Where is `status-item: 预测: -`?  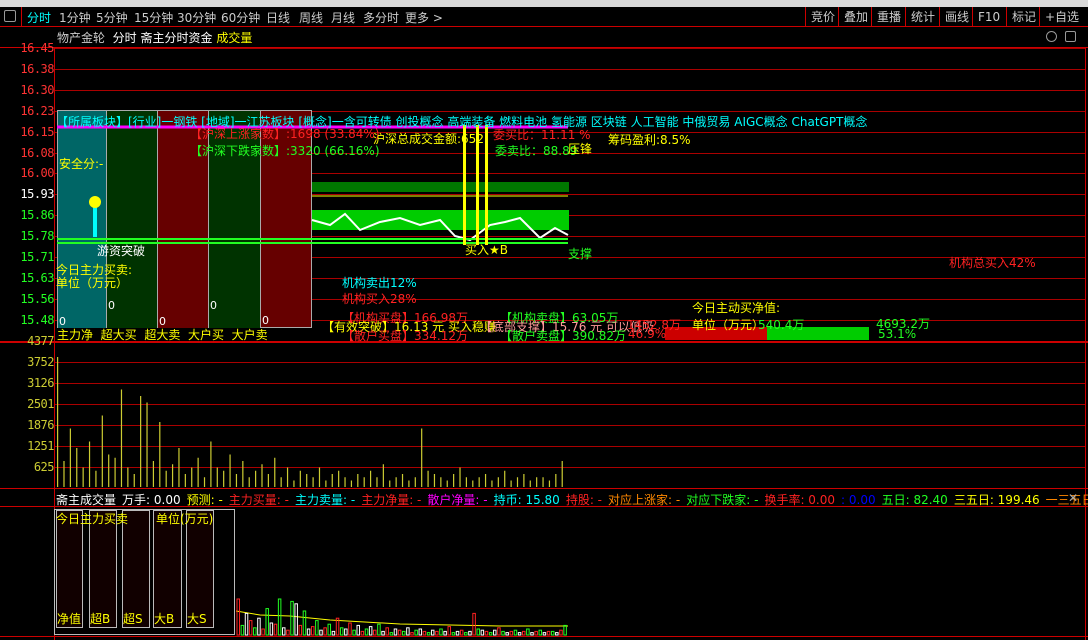
status-item: 预测: - is located at coordinates (204, 500).